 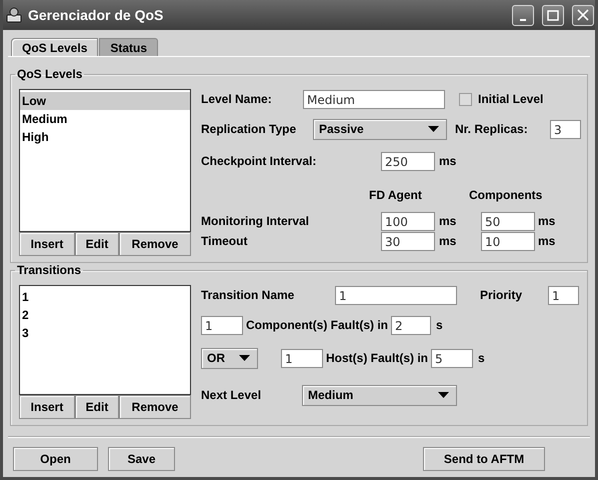 I want to click on window-title: Gerenciador de QoS, so click(x=96, y=15).